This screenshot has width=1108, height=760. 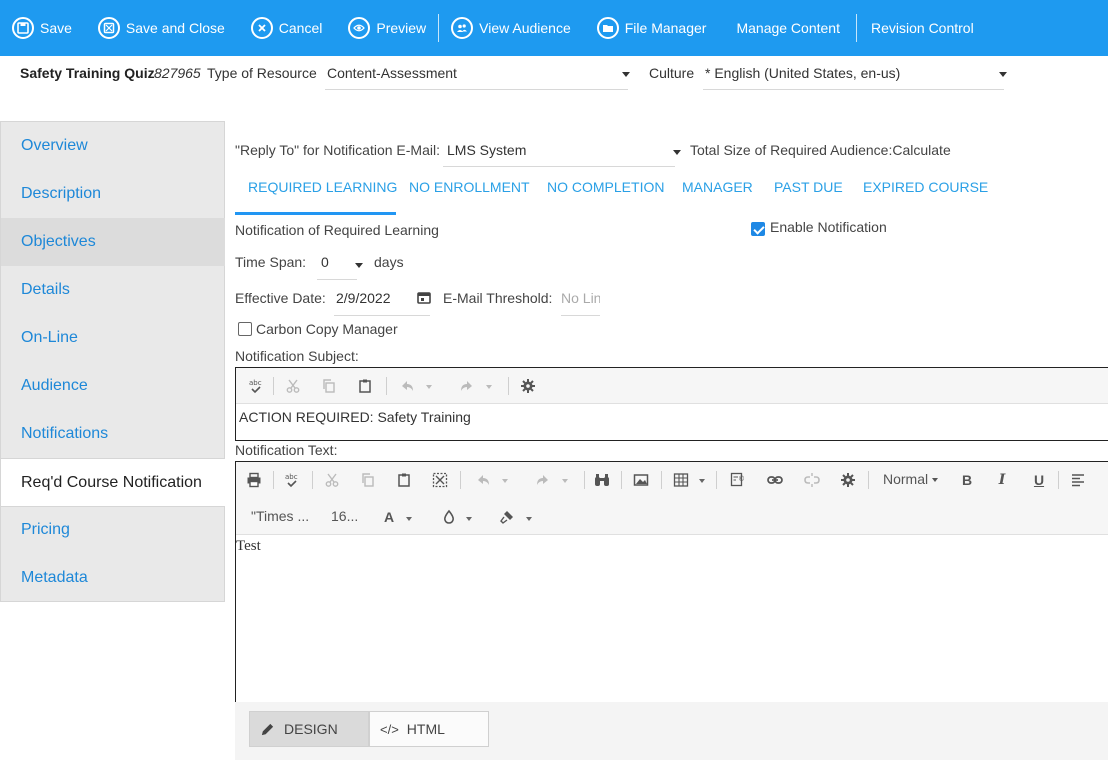 I want to click on italic-icon: I, so click(x=1002, y=480).